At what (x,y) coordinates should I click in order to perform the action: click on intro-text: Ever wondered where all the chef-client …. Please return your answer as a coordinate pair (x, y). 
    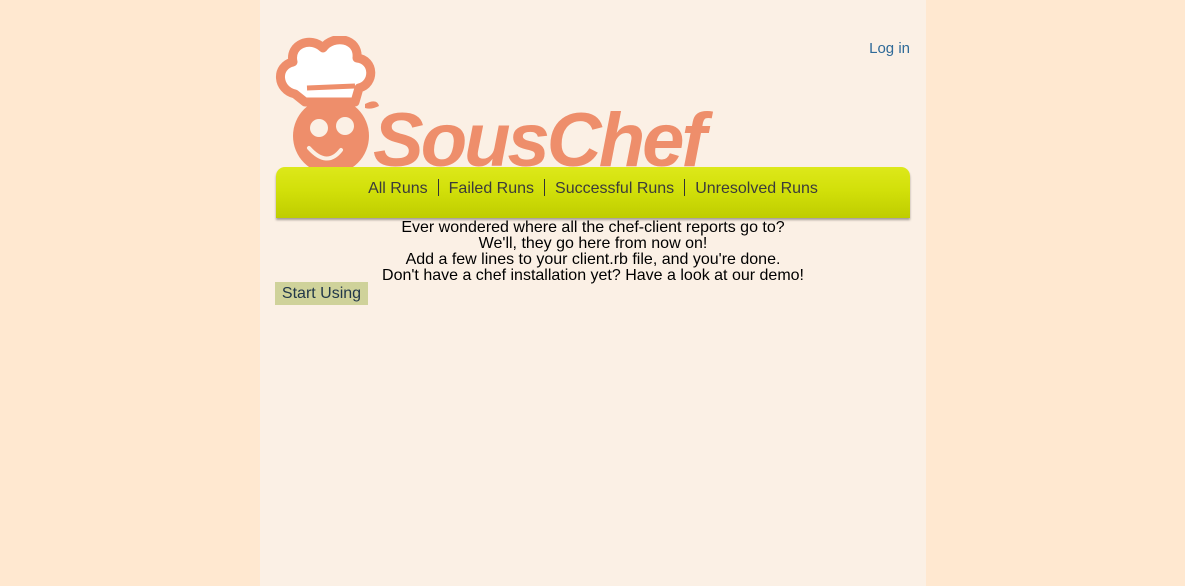
    Looking at the image, I should click on (593, 252).